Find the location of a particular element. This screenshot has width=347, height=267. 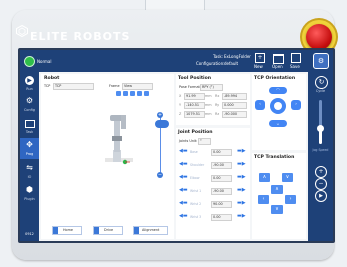

play-icon: ▶ is located at coordinates (321, 196).